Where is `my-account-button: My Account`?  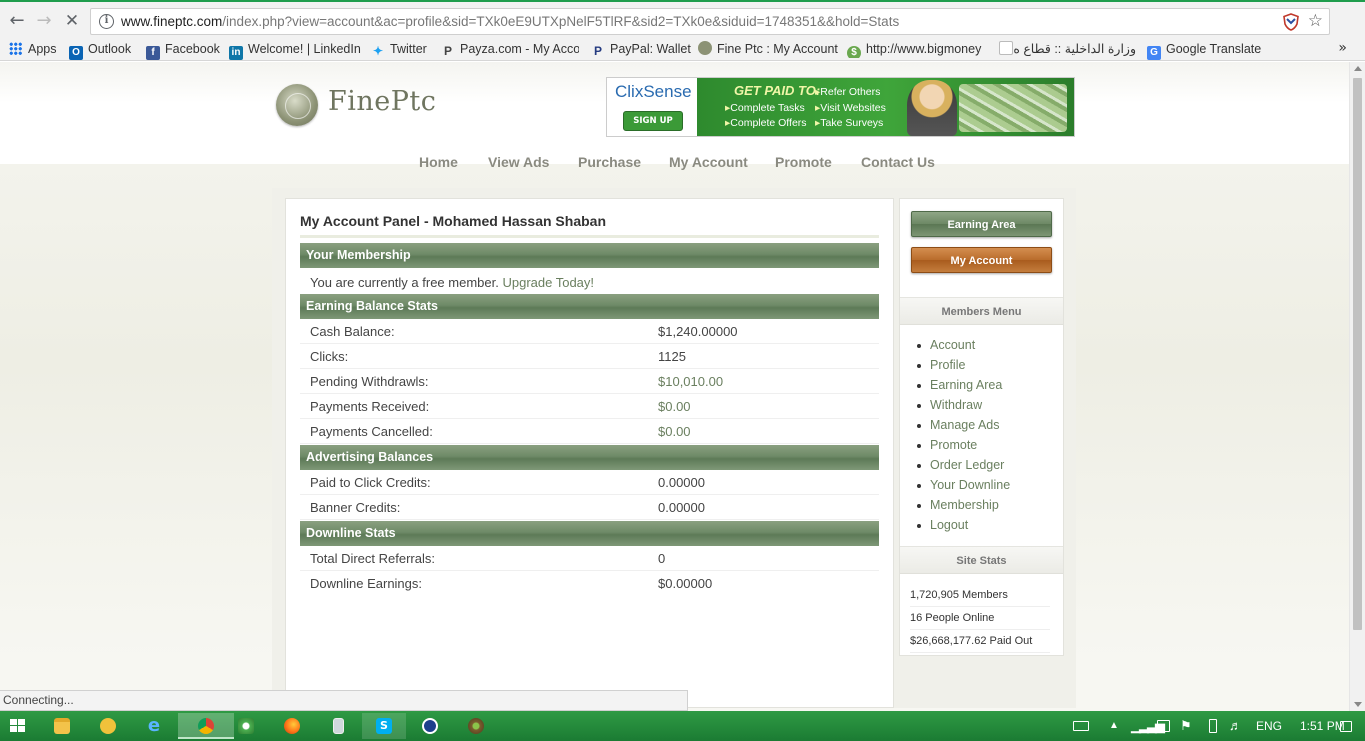
my-account-button: My Account is located at coordinates (981, 260).